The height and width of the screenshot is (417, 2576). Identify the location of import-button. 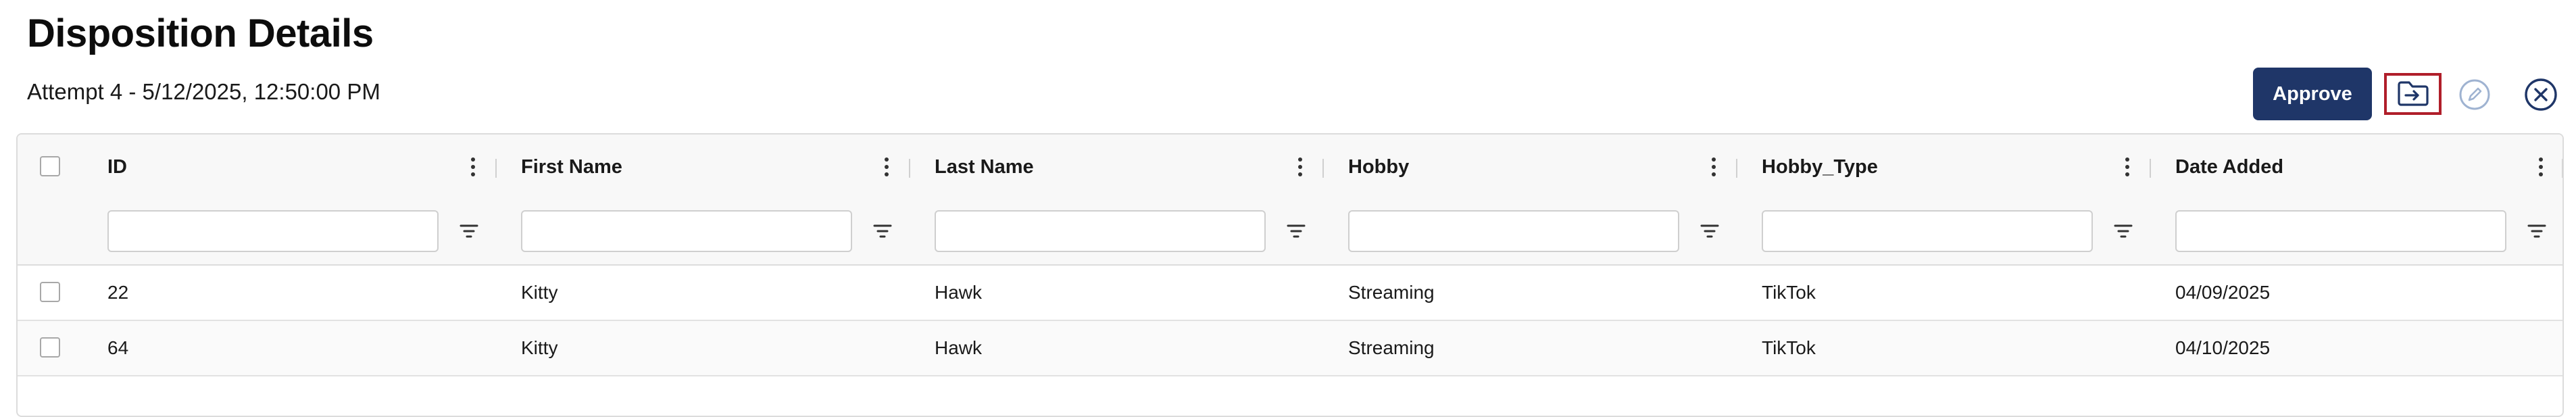
(2413, 94).